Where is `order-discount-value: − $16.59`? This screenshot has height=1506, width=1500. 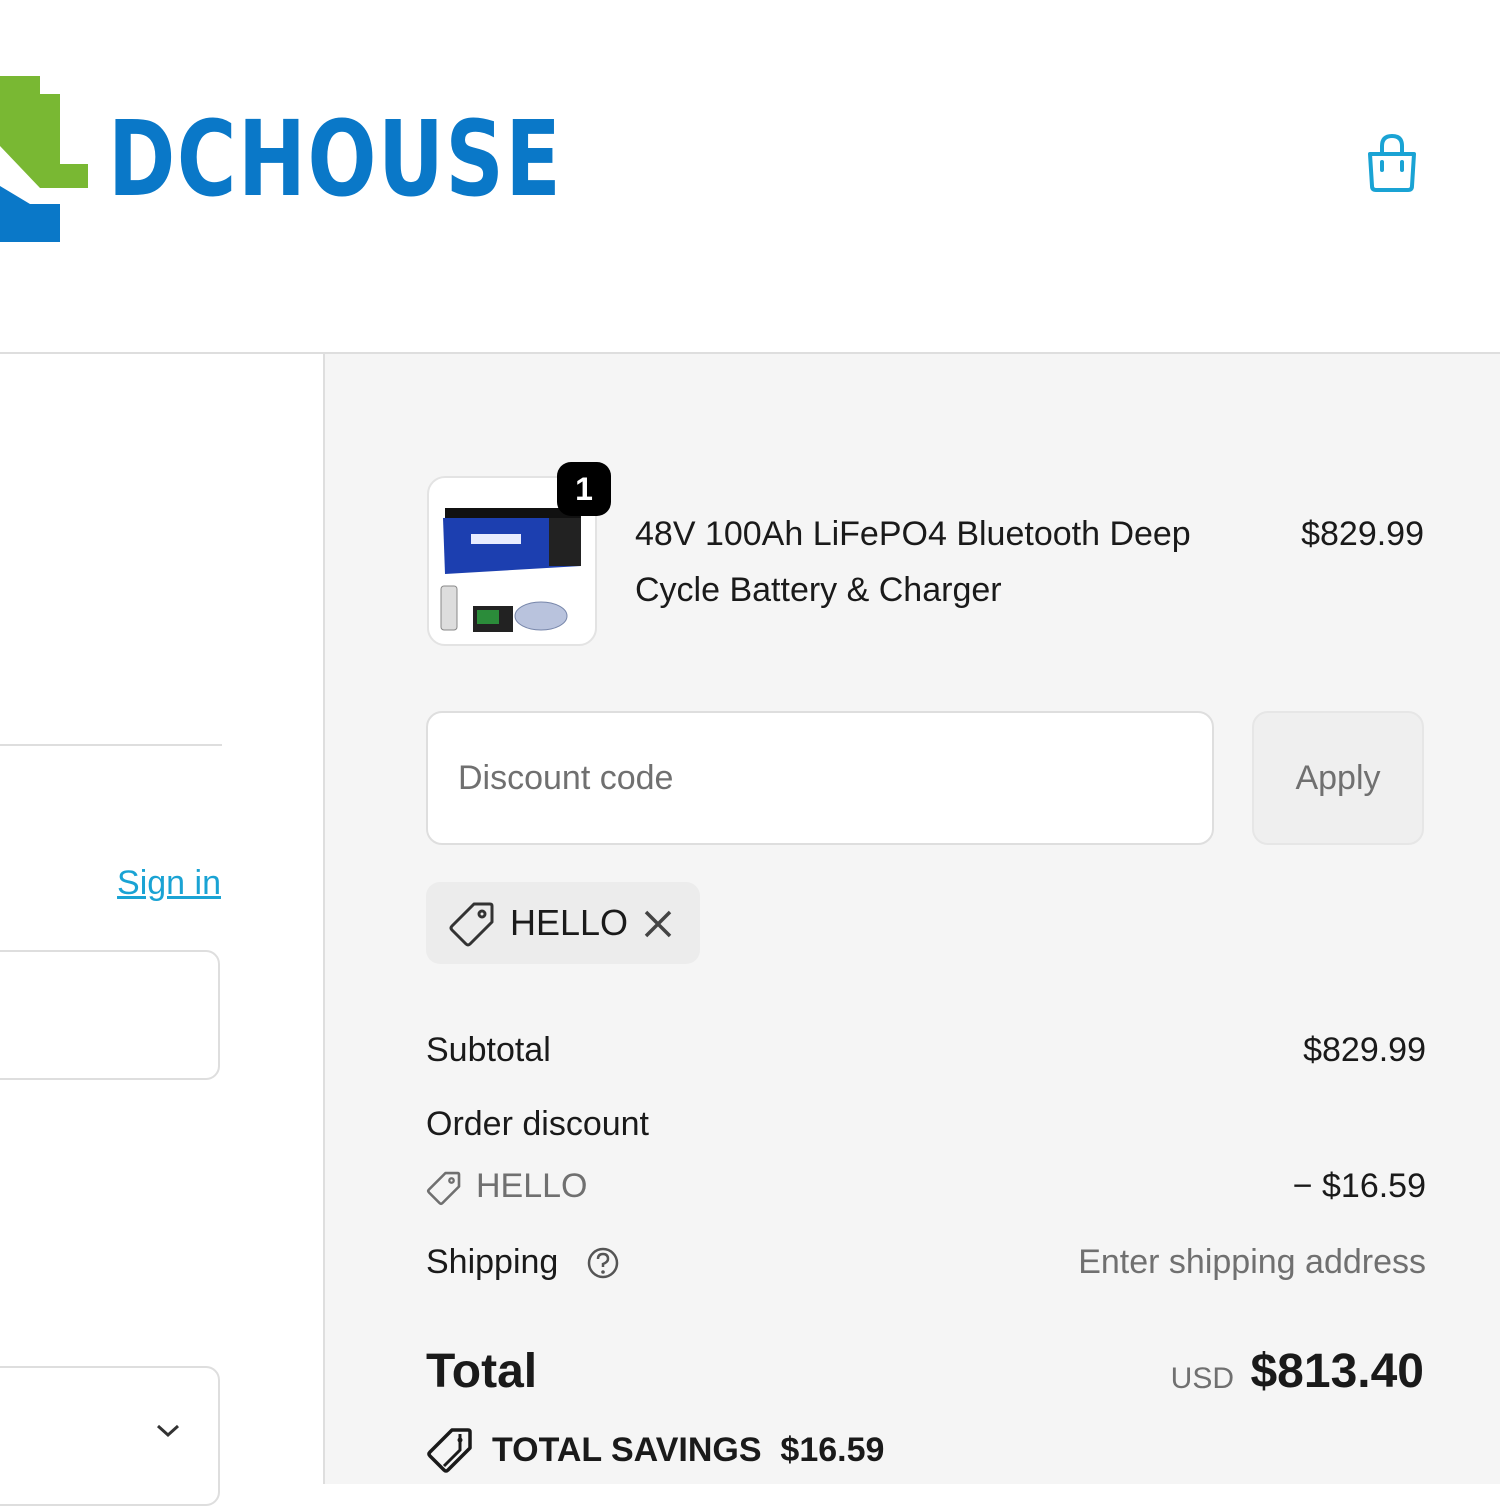 order-discount-value: − $16.59 is located at coordinates (1359, 1186).